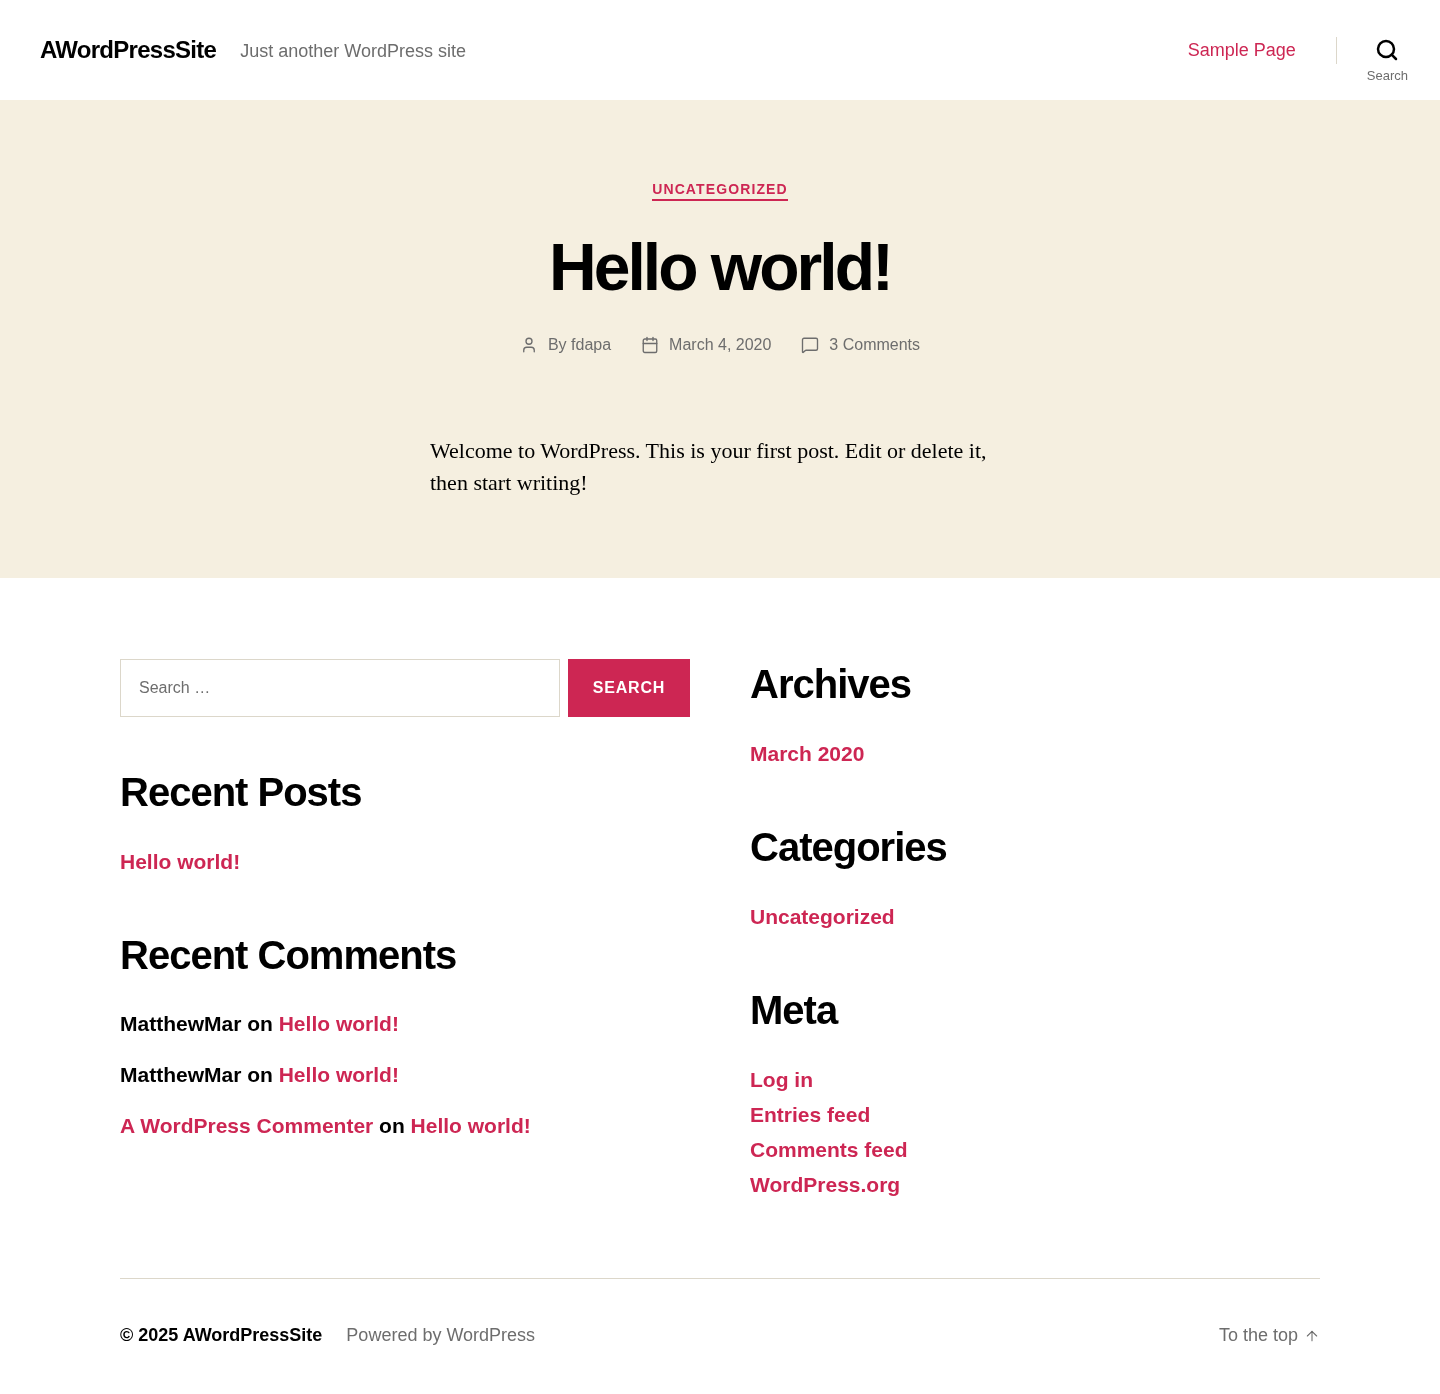  What do you see at coordinates (221, 1335) in the screenshot?
I see `footer-copyright: © 2025 AWordPressSite` at bounding box center [221, 1335].